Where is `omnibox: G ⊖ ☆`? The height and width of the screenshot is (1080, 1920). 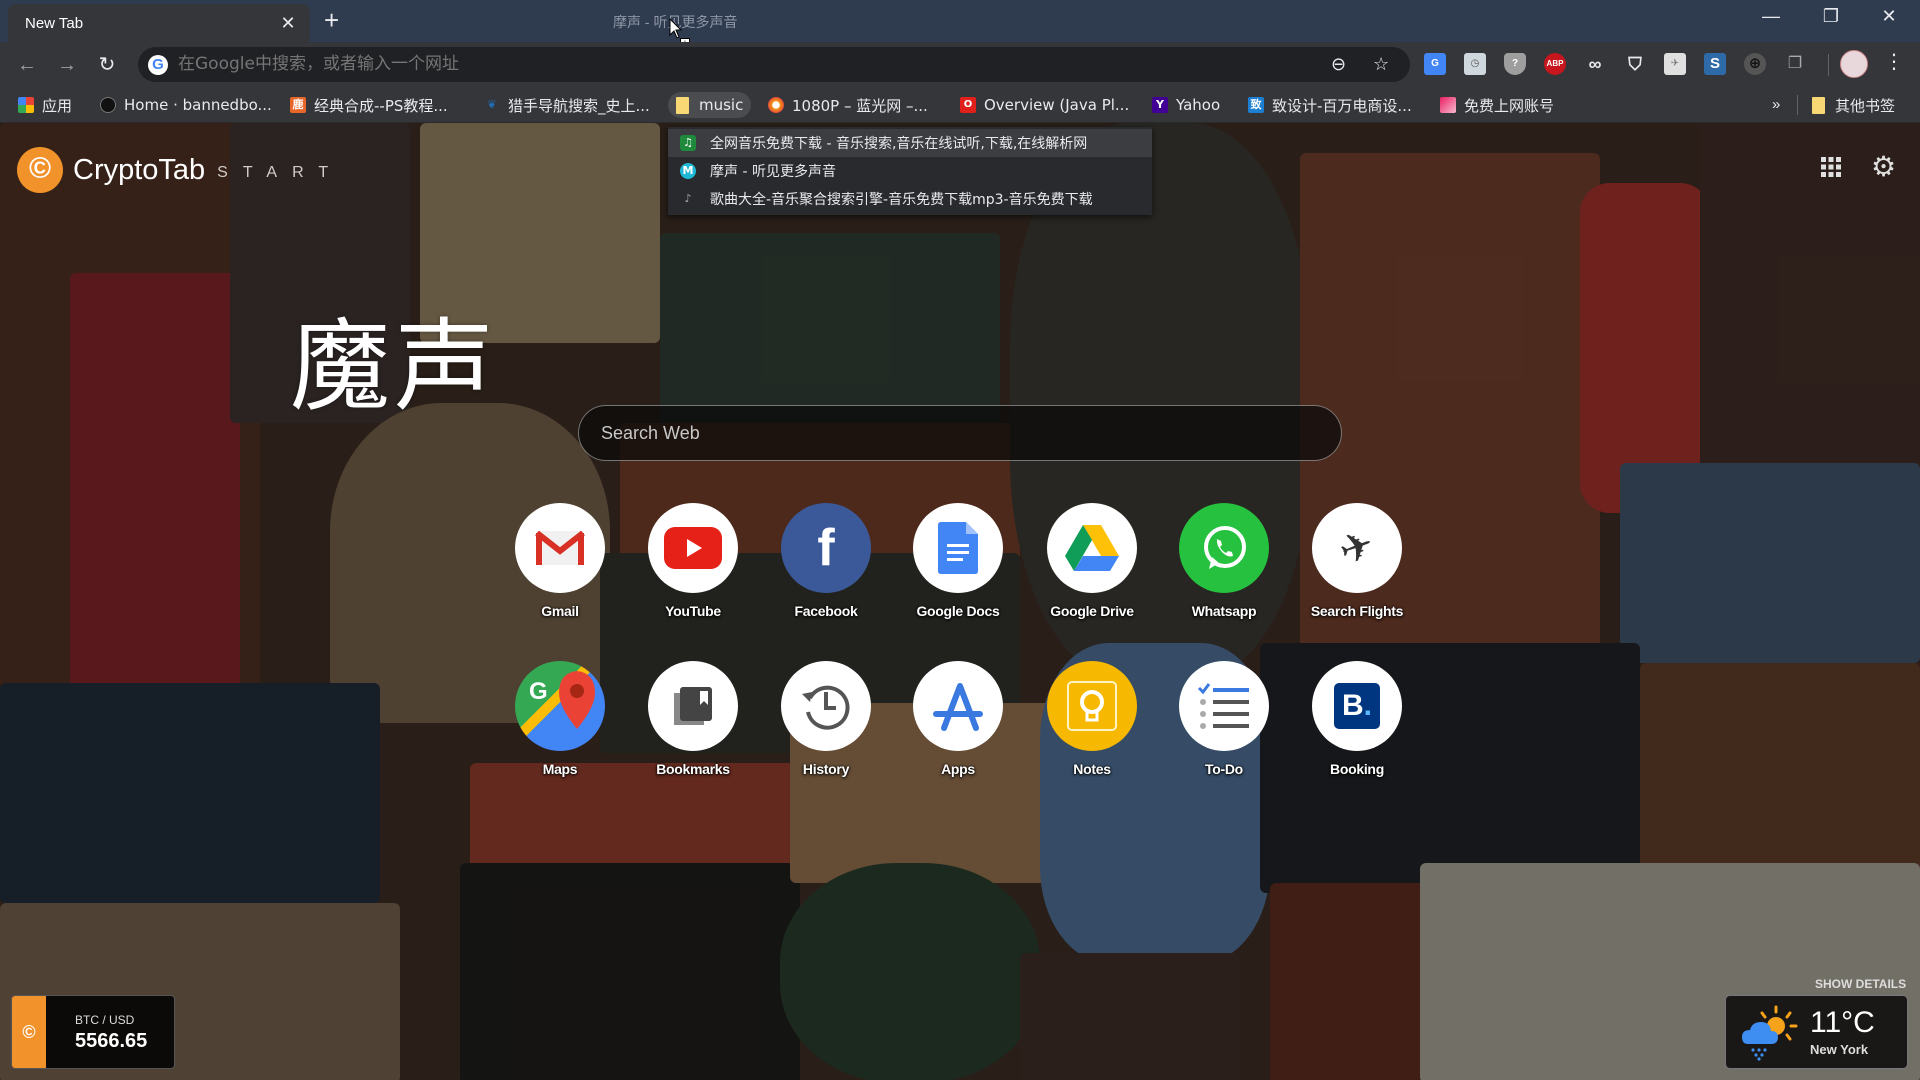
omnibox: G ⊖ ☆ is located at coordinates (774, 64).